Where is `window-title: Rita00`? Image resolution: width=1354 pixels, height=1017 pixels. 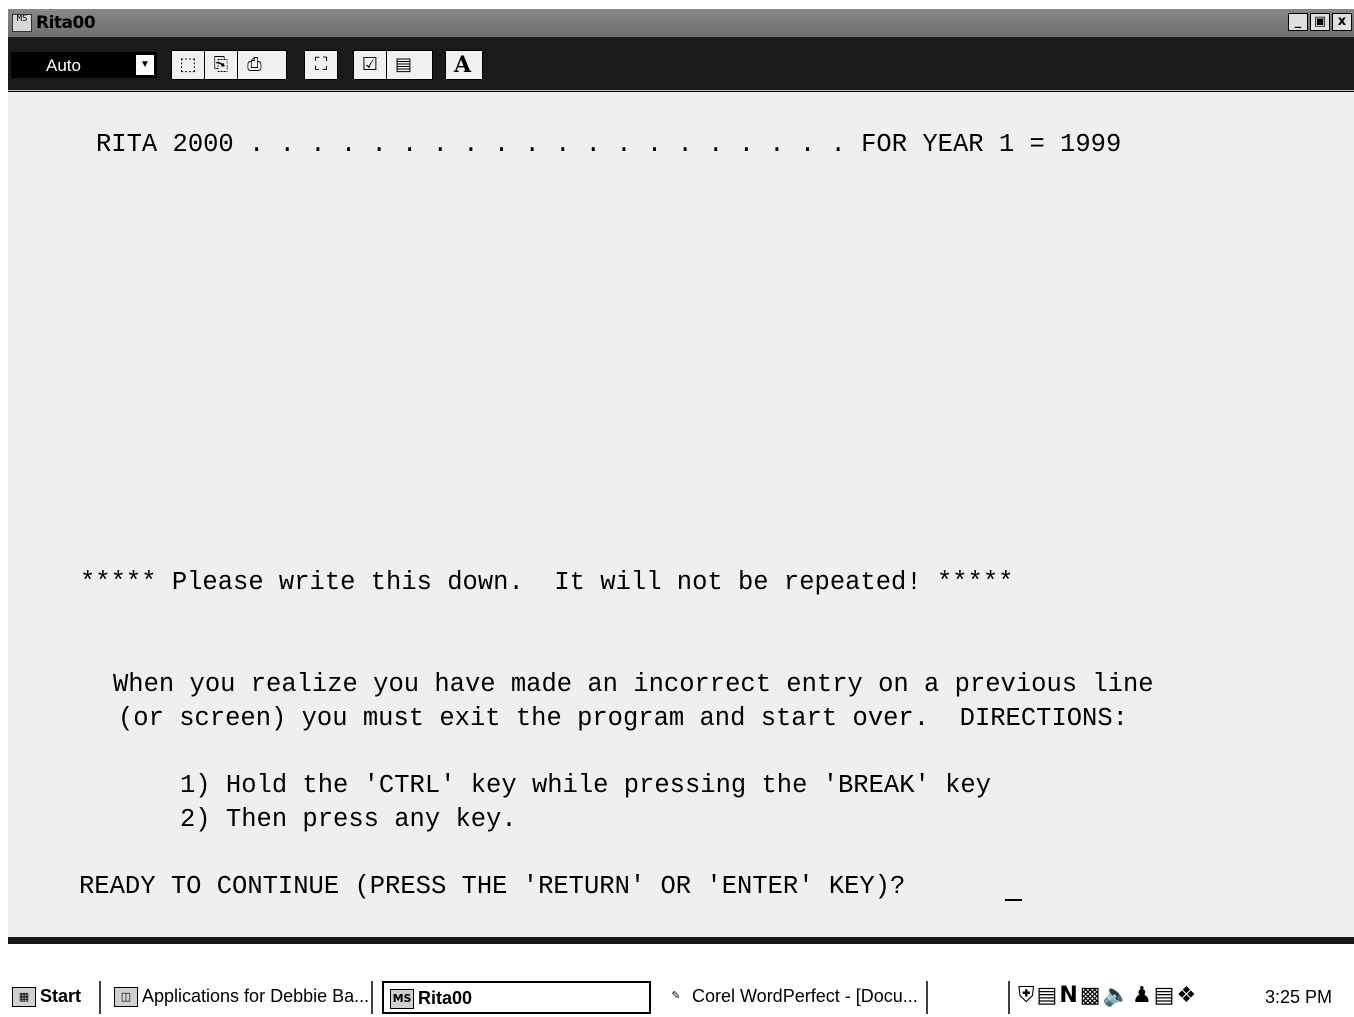
window-title: Rita00 is located at coordinates (66, 23).